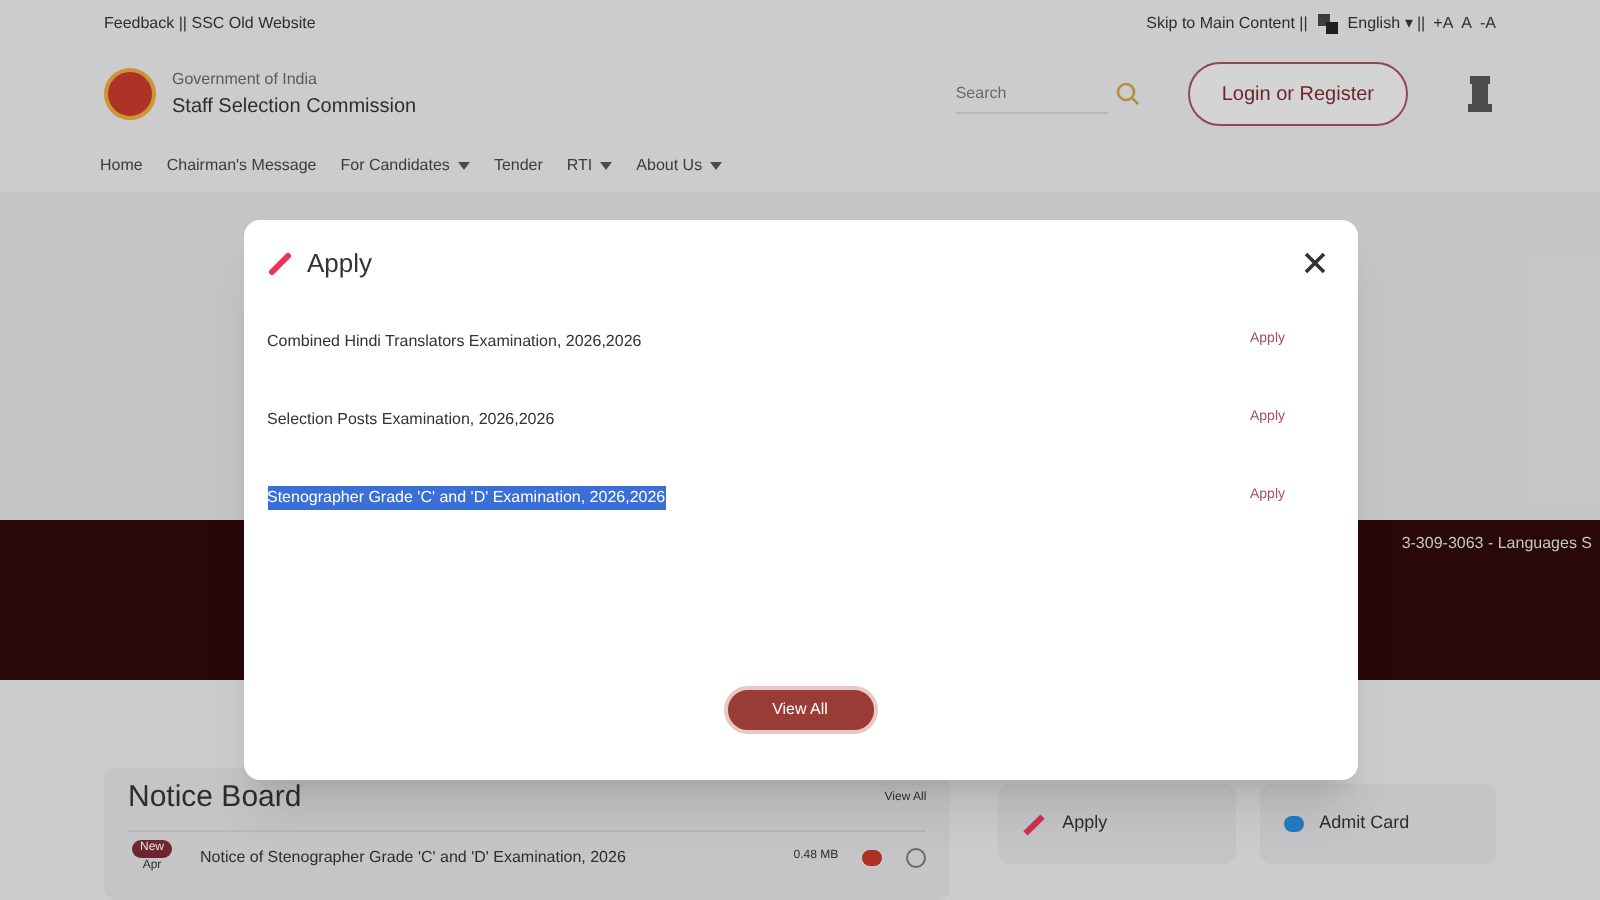 Image resolution: width=1600 pixels, height=900 pixels. I want to click on nav-item: For Candidates, so click(405, 166).